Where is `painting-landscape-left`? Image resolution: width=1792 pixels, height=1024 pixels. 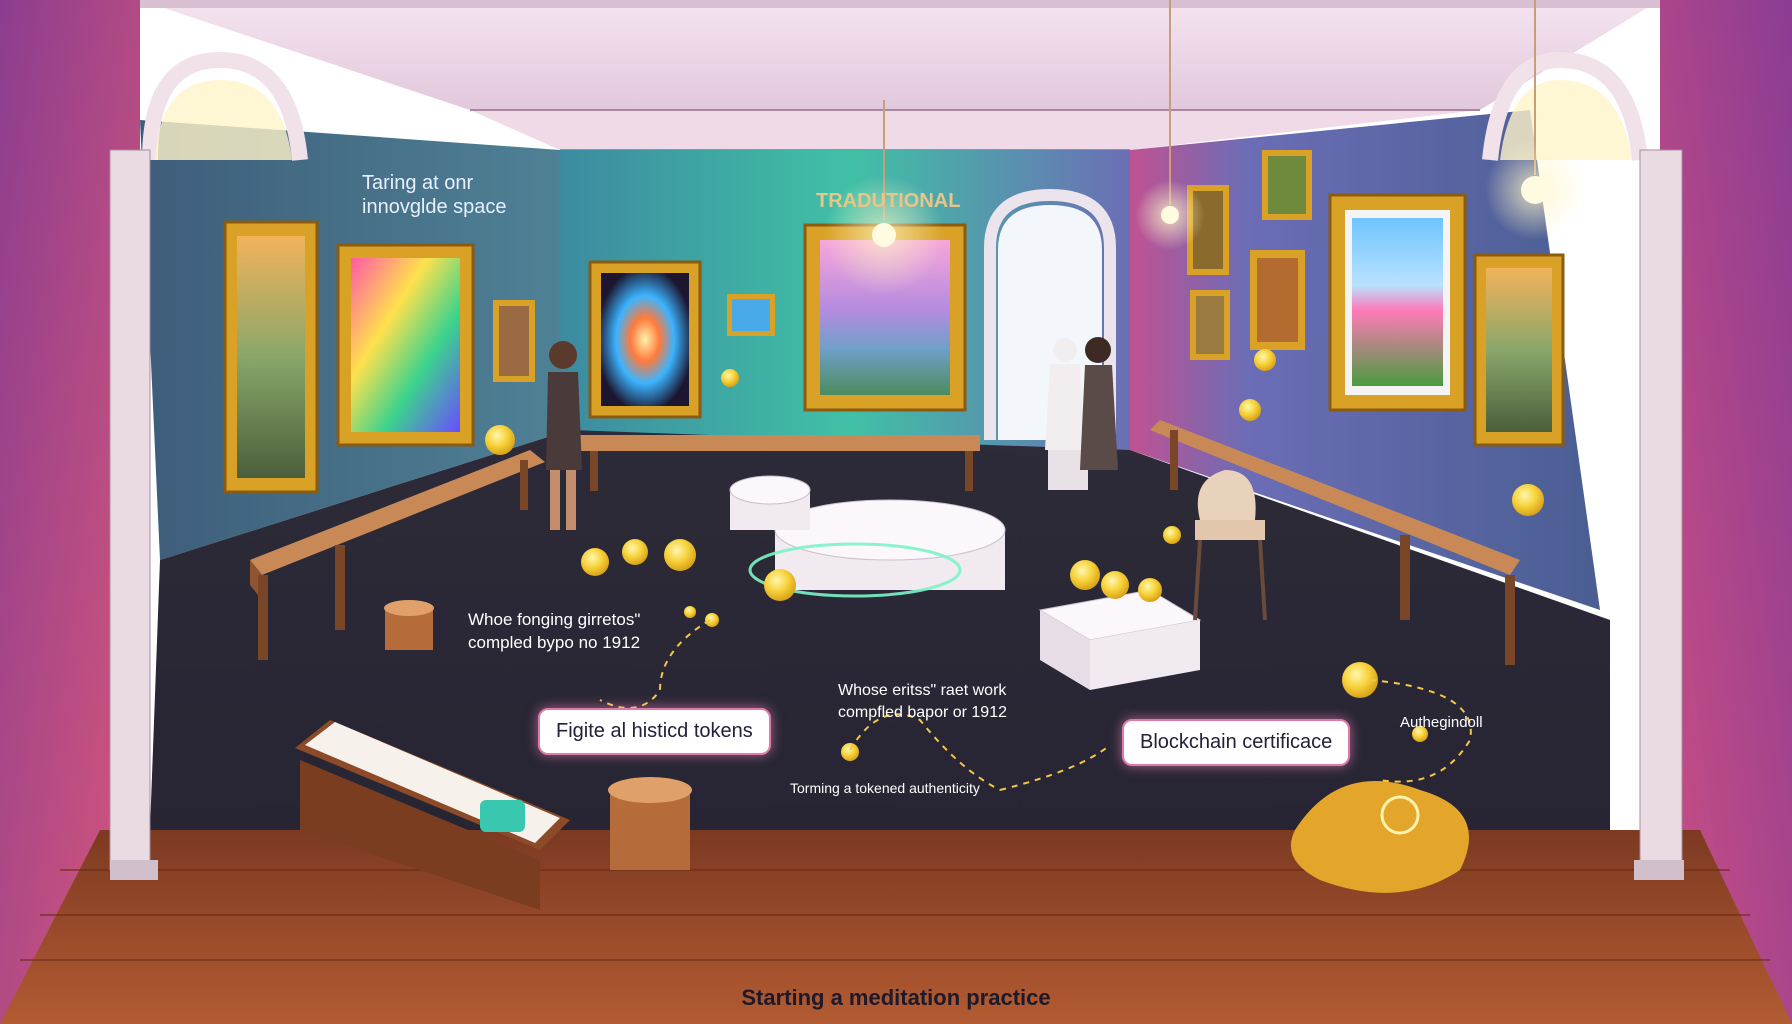 painting-landscape-left is located at coordinates (271, 357).